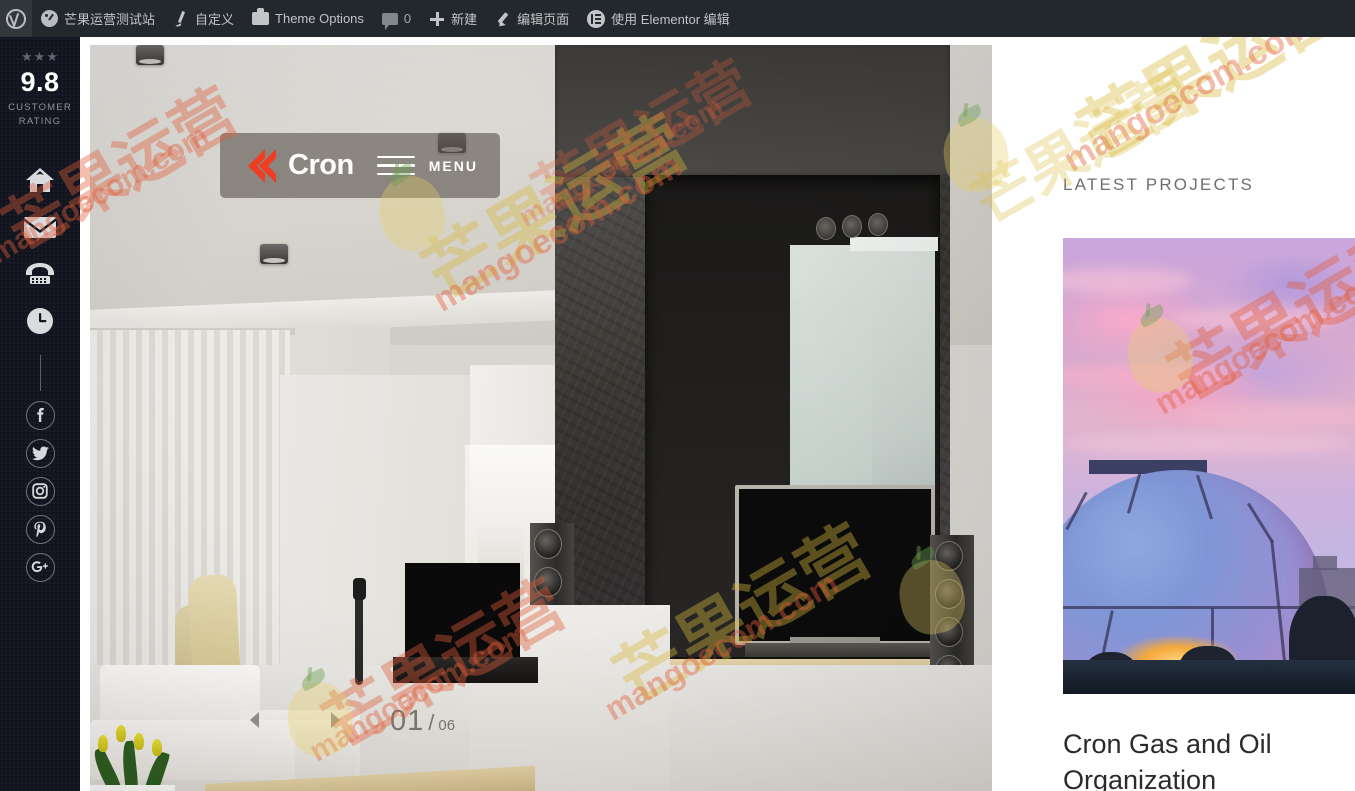 This screenshot has width=1355, height=791. I want to click on adminbar-item-wp-logo, so click(16, 18).